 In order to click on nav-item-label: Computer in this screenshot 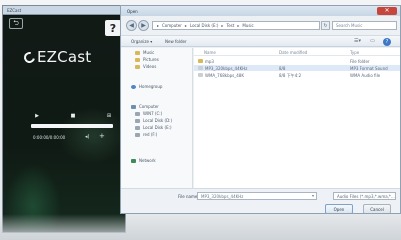, I will do `click(149, 106)`.